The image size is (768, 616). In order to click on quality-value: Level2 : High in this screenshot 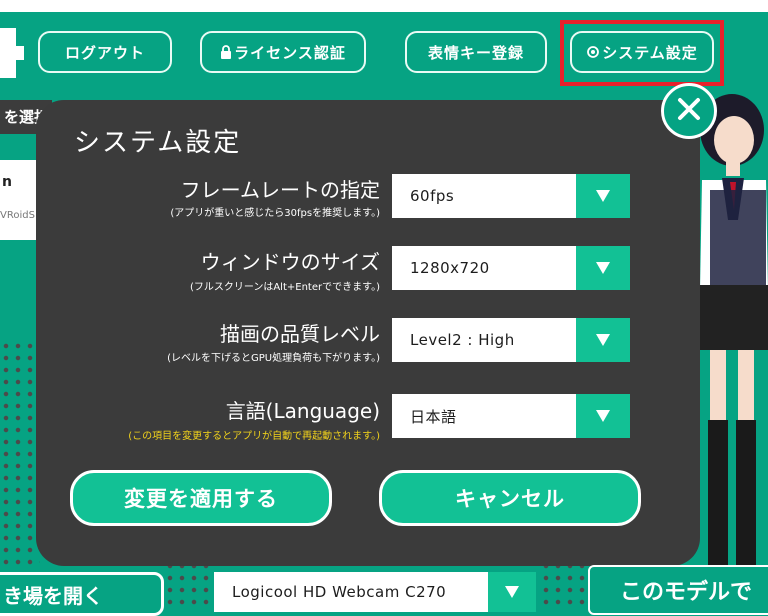, I will do `click(462, 340)`.